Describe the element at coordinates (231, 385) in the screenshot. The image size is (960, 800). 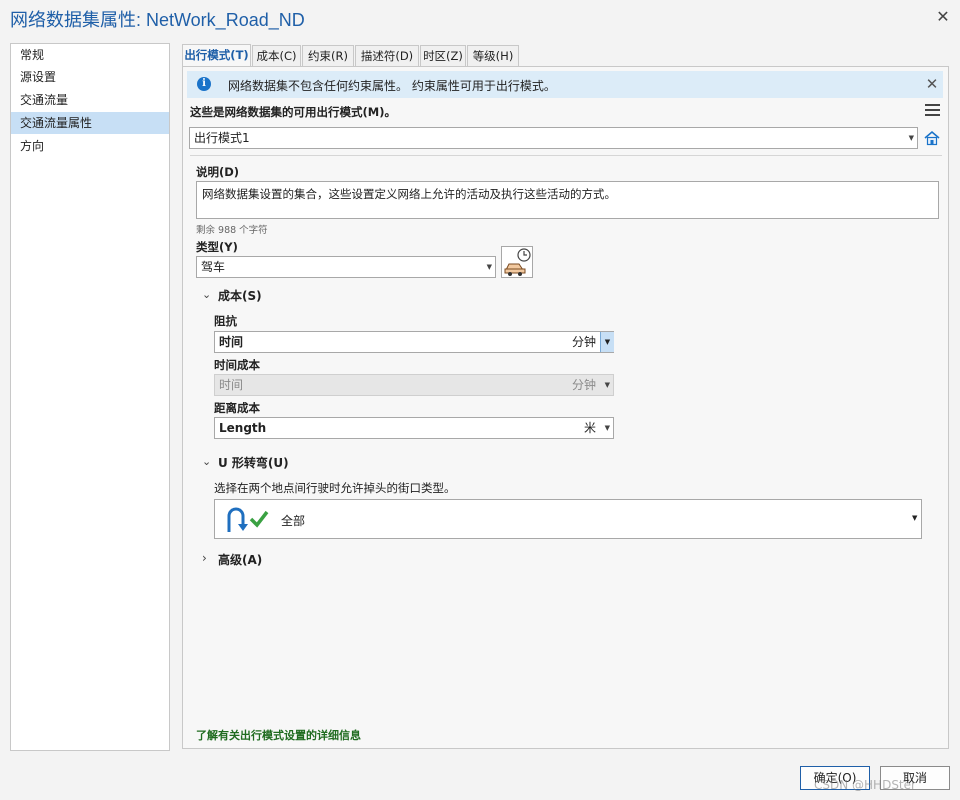
I see `time-cost-value: 时间` at that location.